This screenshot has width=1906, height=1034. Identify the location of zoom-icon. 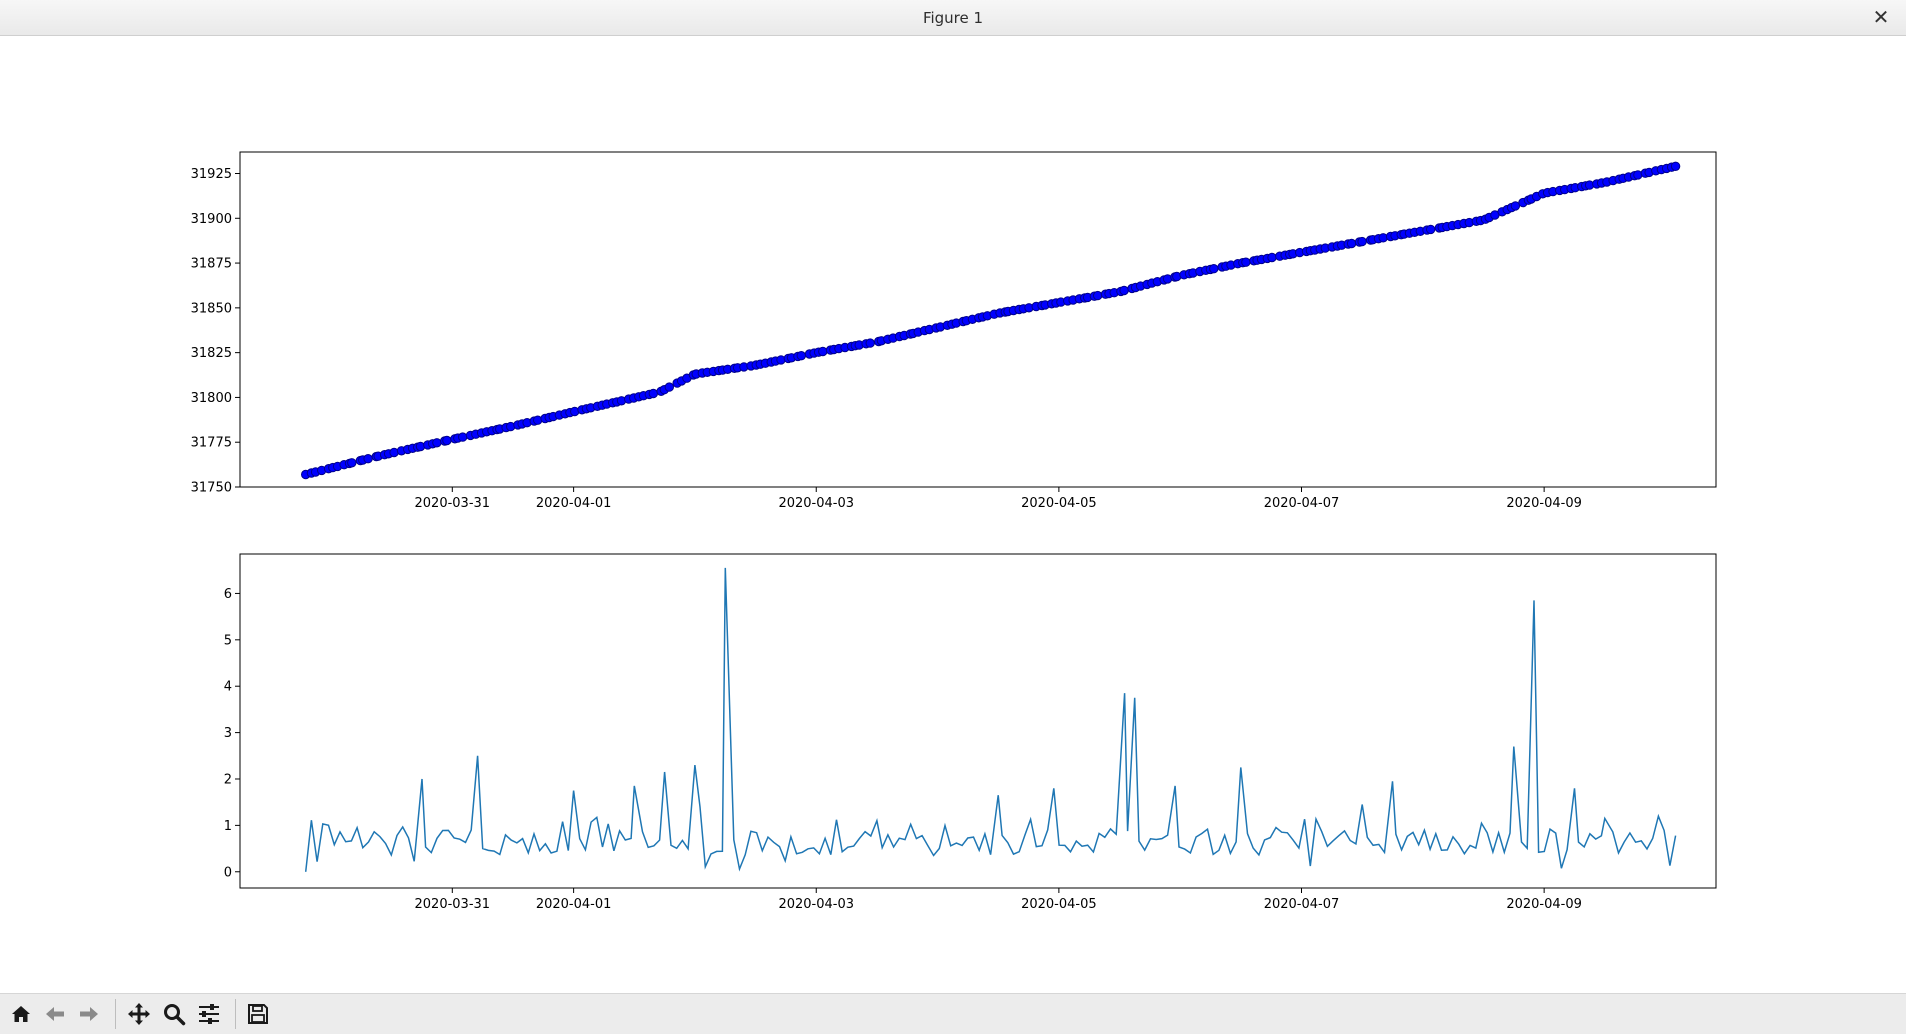
(175, 1015).